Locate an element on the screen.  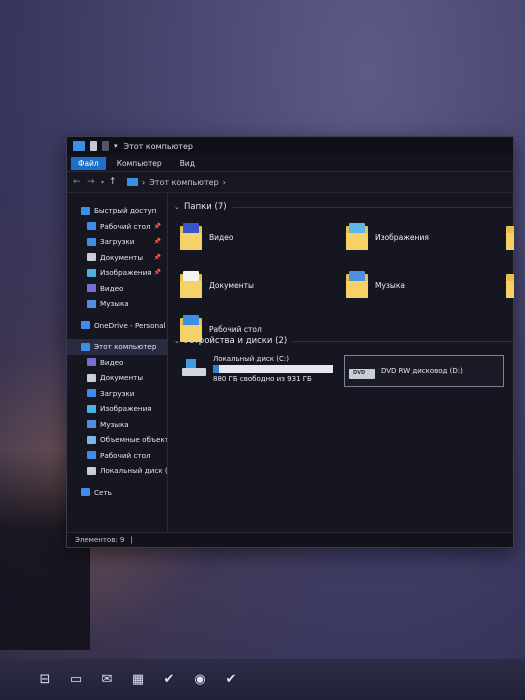
folder-item: Видео is located at coordinates (206, 237).